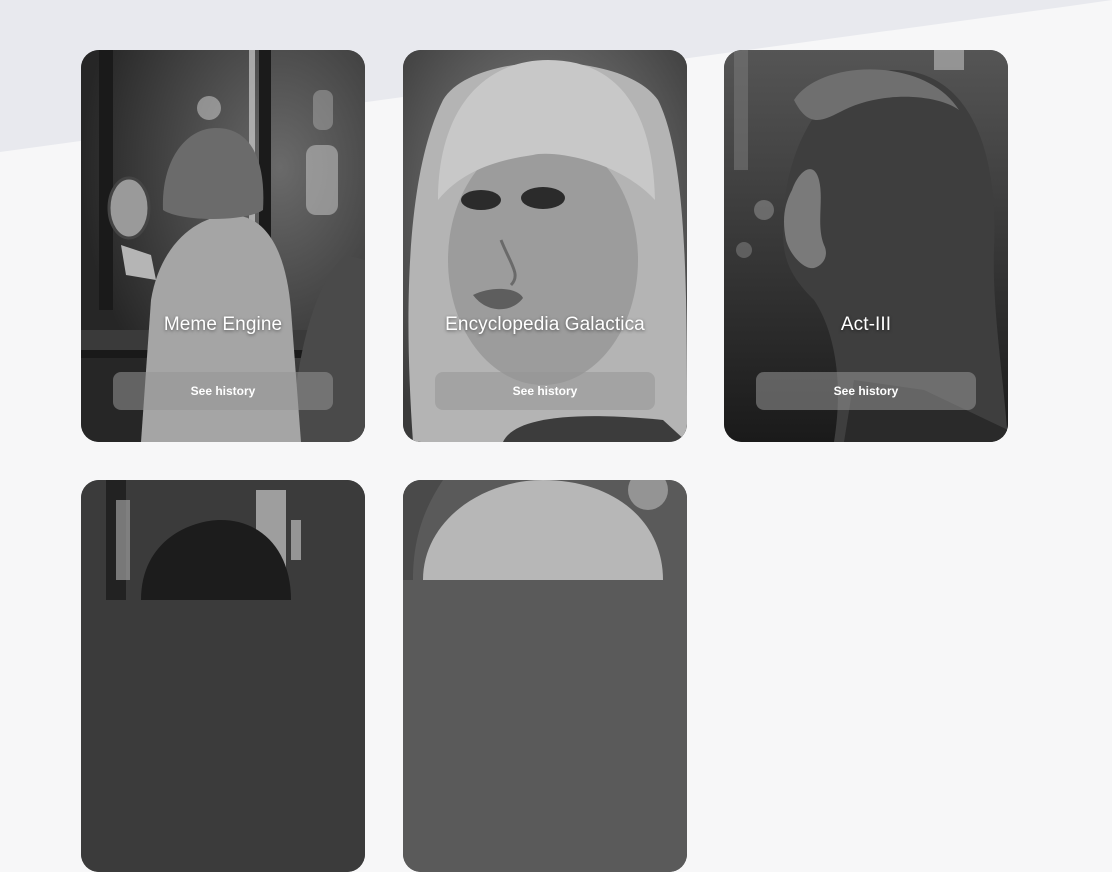 The height and width of the screenshot is (872, 1112). What do you see at coordinates (223, 324) in the screenshot?
I see `card-title: Meme Engine` at bounding box center [223, 324].